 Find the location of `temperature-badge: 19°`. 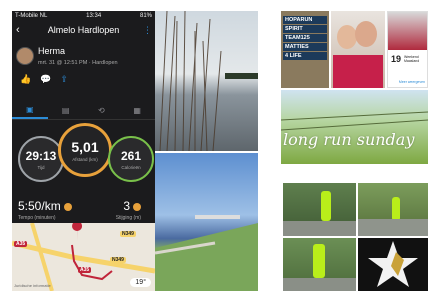

temperature-badge: 19° is located at coordinates (140, 282).